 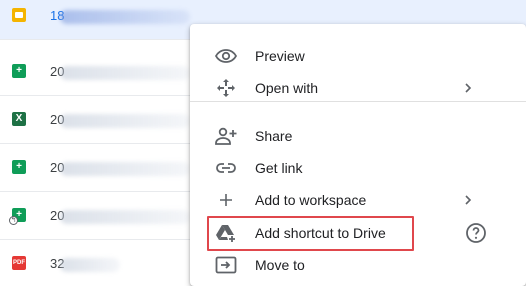 What do you see at coordinates (280, 56) in the screenshot?
I see `menu-item-label: Preview` at bounding box center [280, 56].